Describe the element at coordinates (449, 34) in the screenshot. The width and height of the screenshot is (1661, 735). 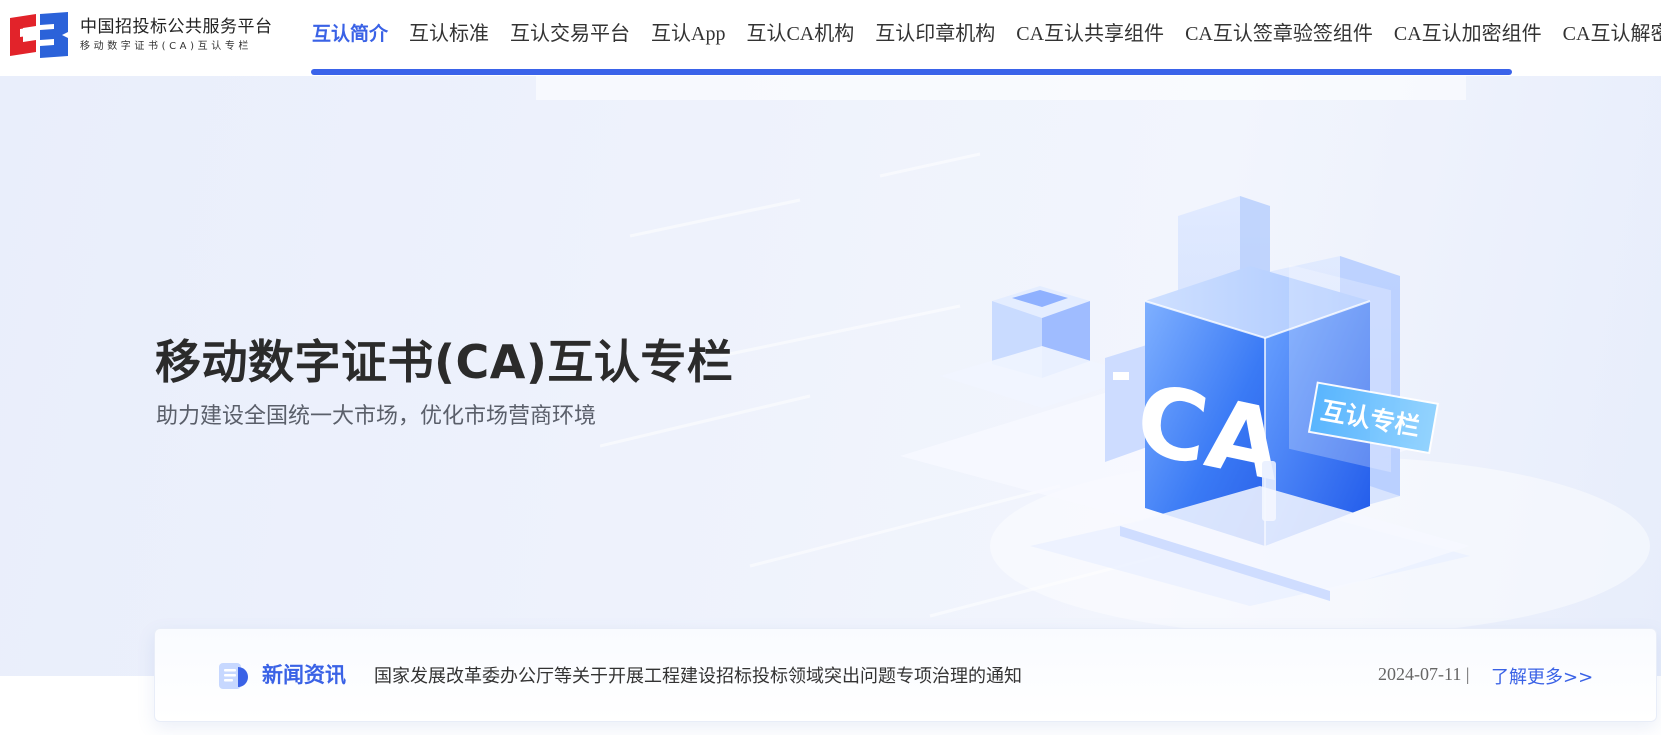
I see `nav-item-standards: 互认标准` at that location.